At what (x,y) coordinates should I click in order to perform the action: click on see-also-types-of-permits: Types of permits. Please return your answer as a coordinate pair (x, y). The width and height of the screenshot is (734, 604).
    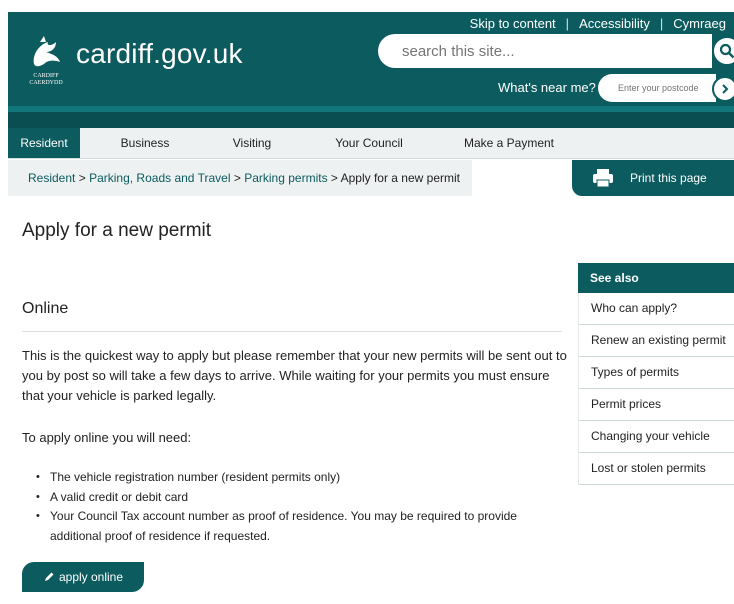
    Looking at the image, I should click on (656, 373).